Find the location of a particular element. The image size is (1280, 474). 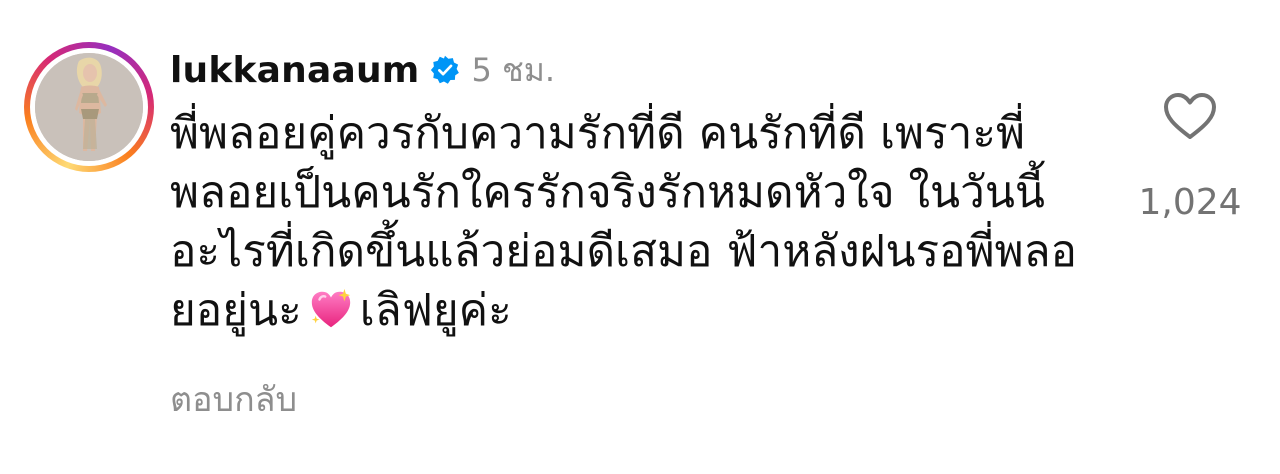

avatar-photo is located at coordinates (89, 107).